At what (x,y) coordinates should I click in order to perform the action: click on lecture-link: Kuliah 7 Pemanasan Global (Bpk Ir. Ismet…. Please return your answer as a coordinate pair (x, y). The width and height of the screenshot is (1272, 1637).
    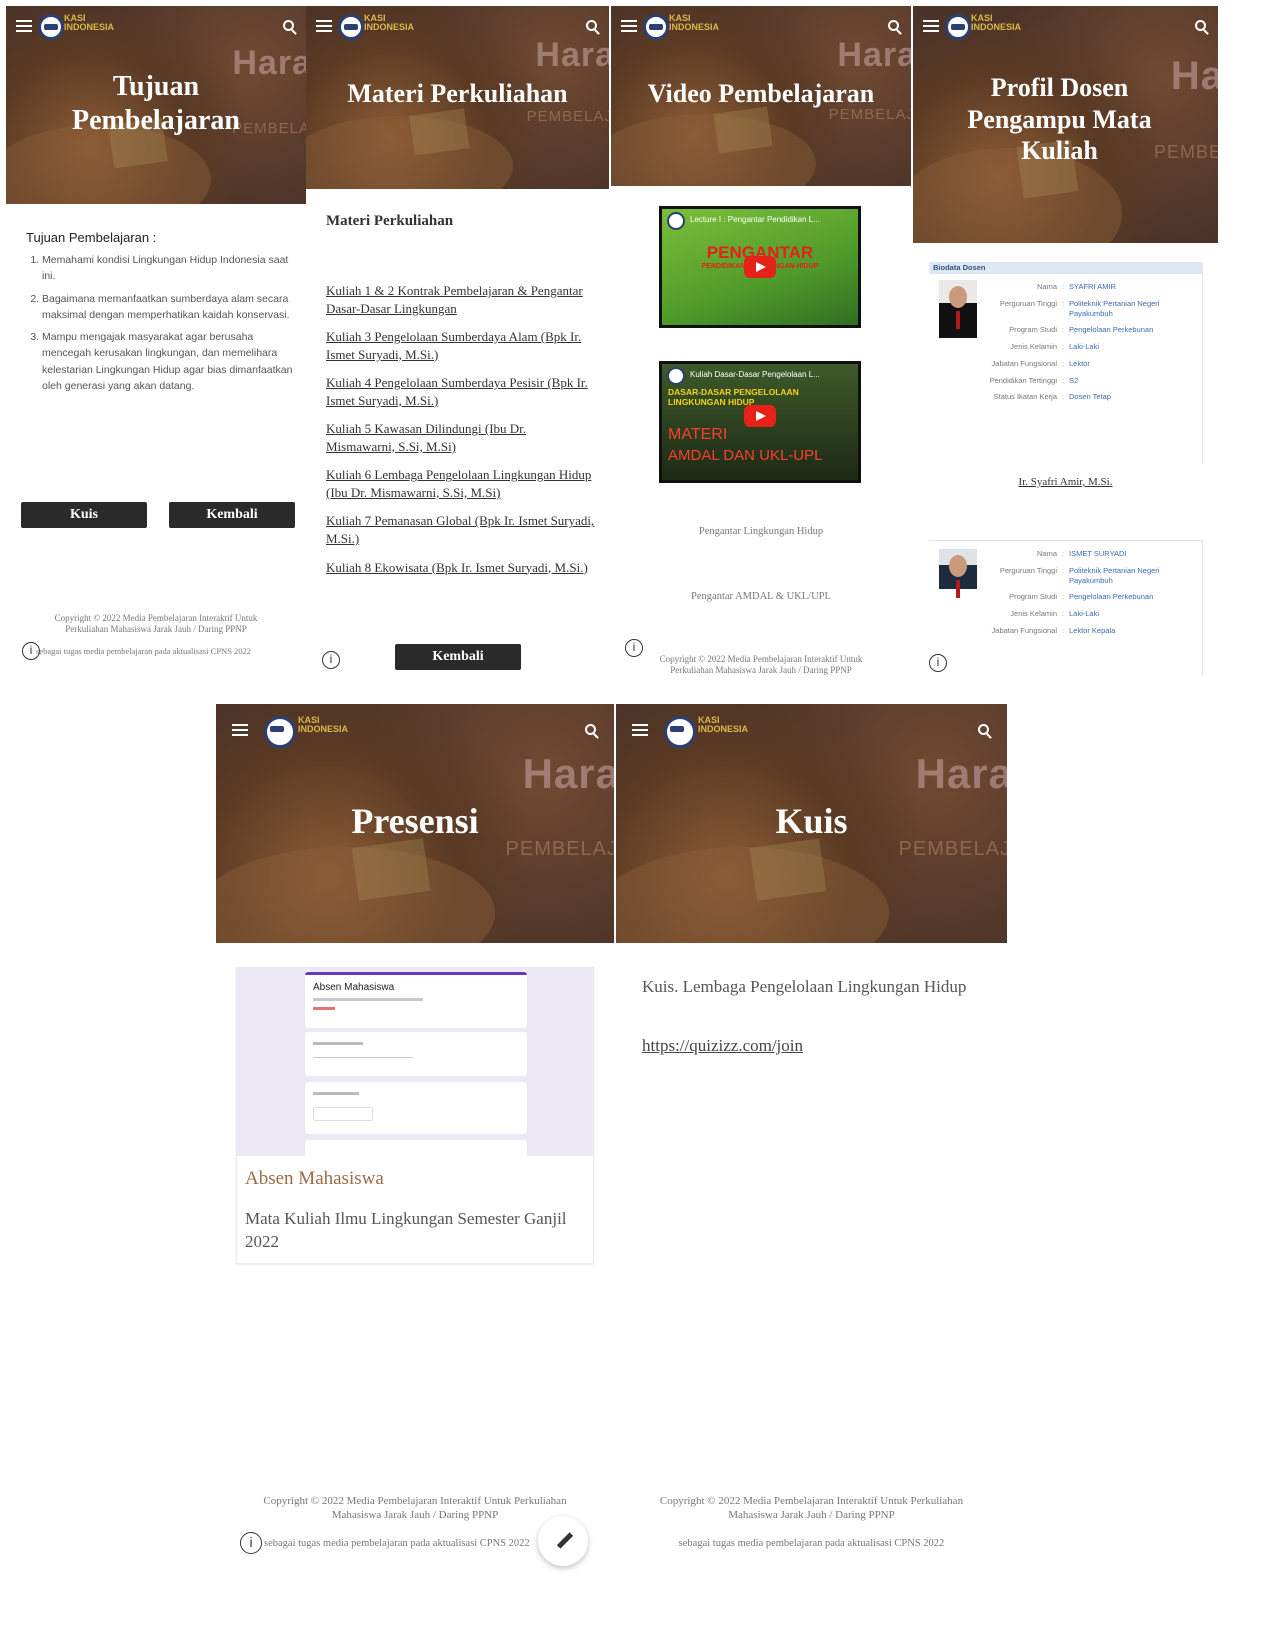
    Looking at the image, I should click on (462, 529).